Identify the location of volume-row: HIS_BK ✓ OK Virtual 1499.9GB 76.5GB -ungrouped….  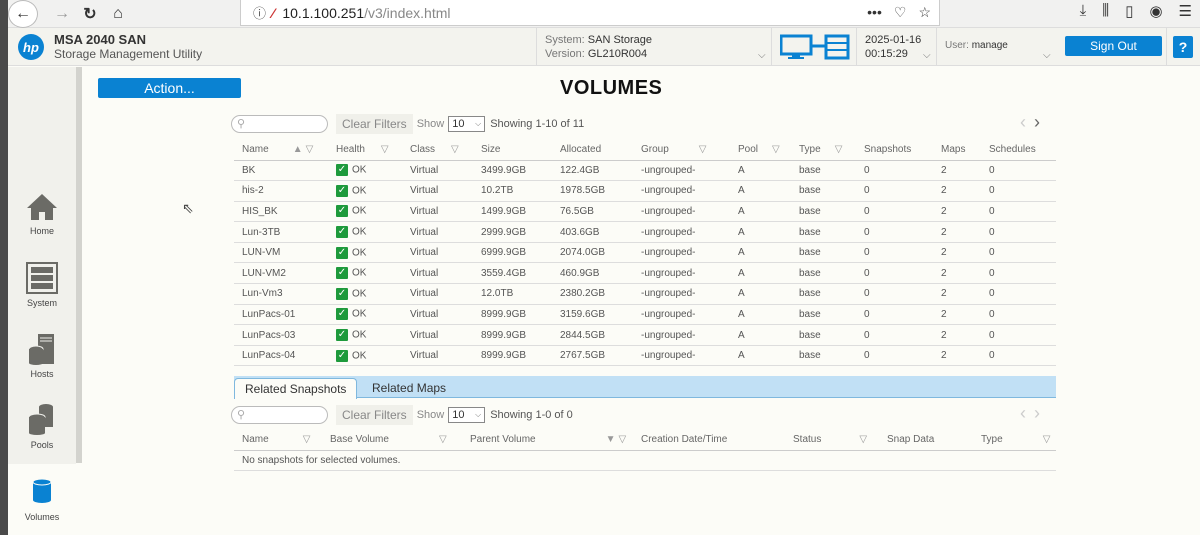
(645, 212).